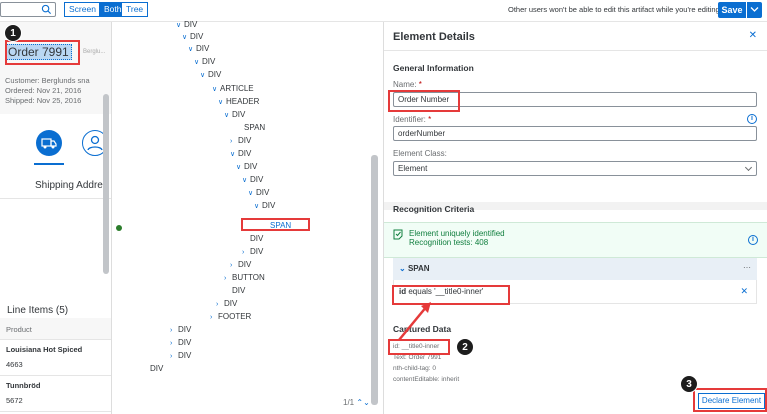 The image size is (767, 414). I want to click on tree-pager: 1/1 ⌃⌄, so click(356, 402).